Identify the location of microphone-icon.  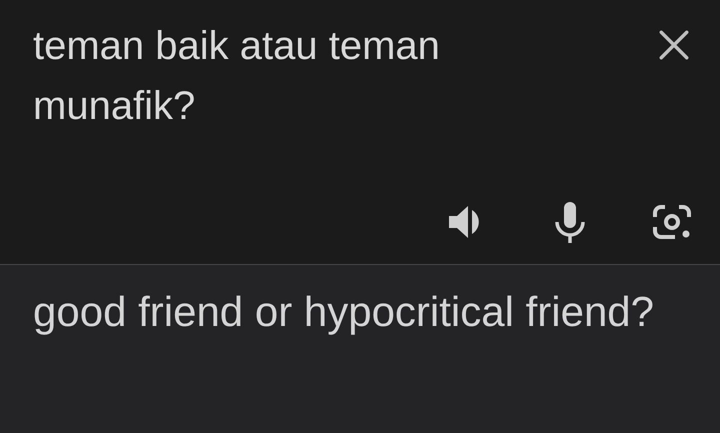
(570, 222).